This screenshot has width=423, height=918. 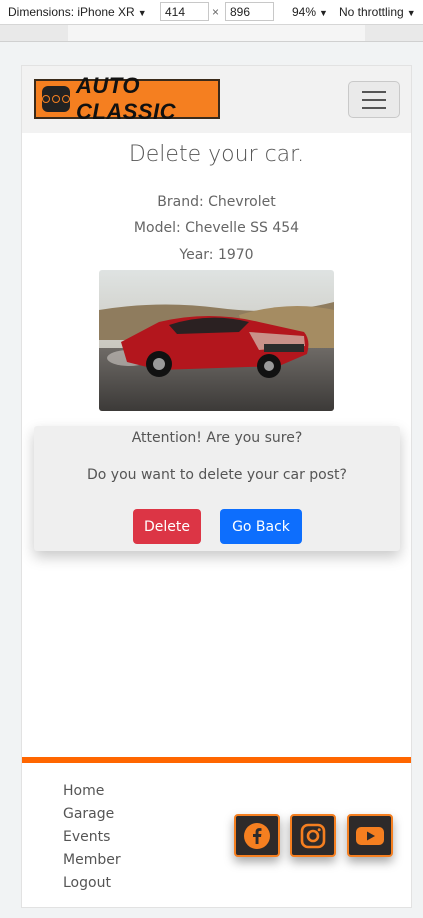 I want to click on footer-link-home: Home, so click(x=92, y=791).